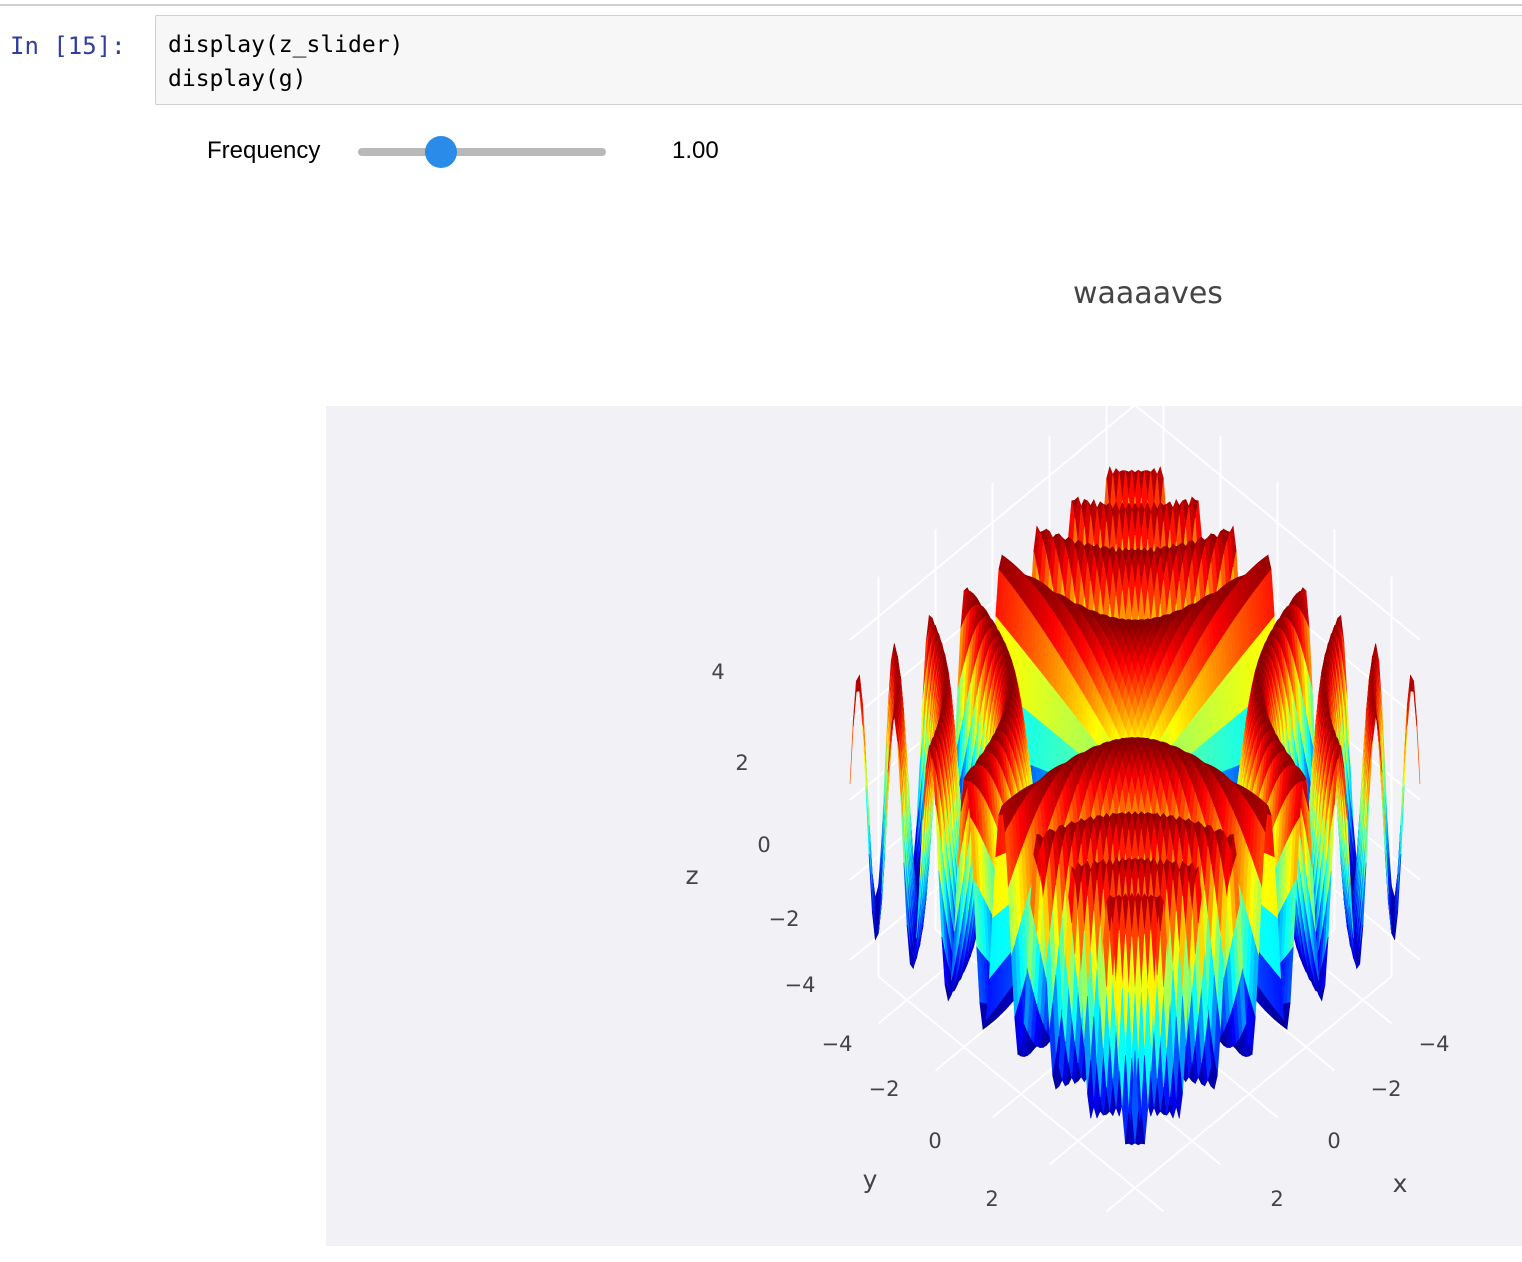 This screenshot has height=1262, width=1522. What do you see at coordinates (695, 150) in the screenshot?
I see `frequency-slider-value: 1.00` at bounding box center [695, 150].